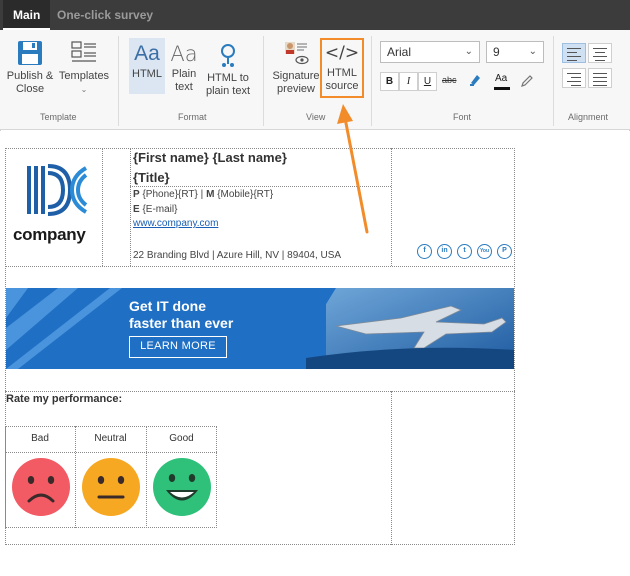 The image size is (630, 576). Describe the element at coordinates (408, 81) in the screenshot. I see `italic-button: I` at that location.